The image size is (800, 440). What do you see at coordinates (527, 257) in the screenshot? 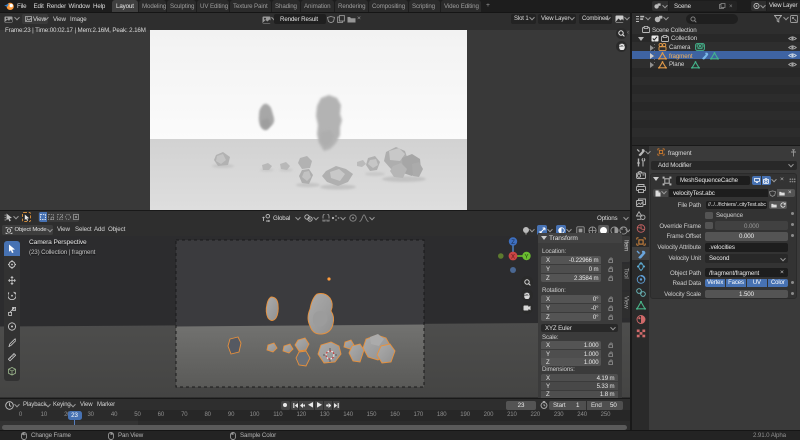
I see `svg-text: Y` at bounding box center [527, 257].